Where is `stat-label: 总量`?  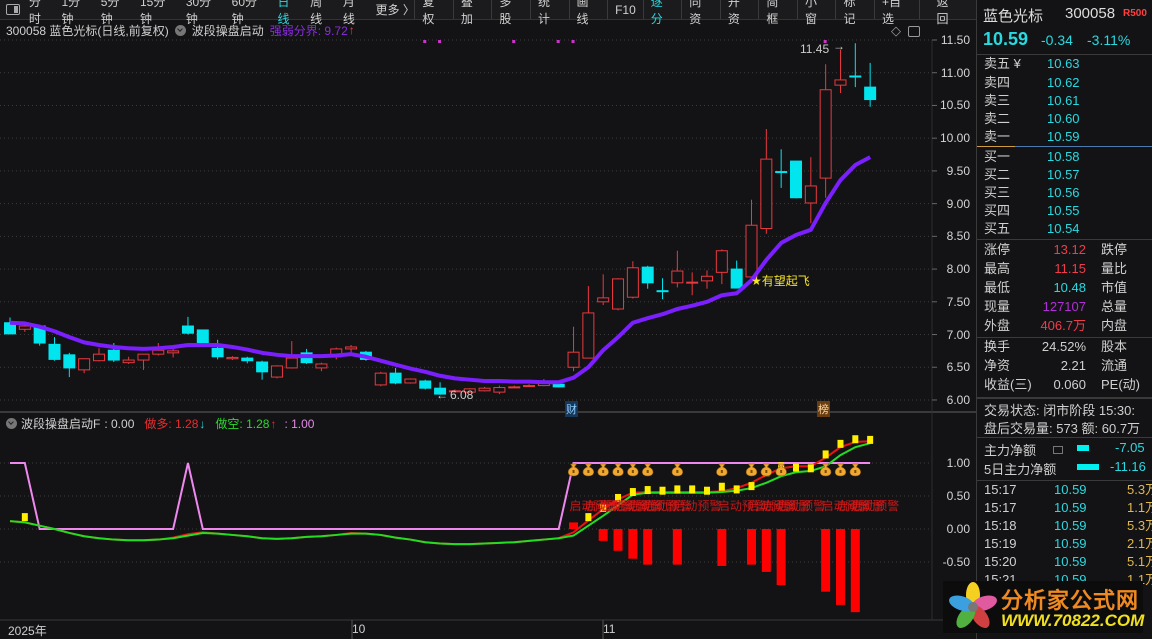
stat-label: 总量 is located at coordinates (1114, 306).